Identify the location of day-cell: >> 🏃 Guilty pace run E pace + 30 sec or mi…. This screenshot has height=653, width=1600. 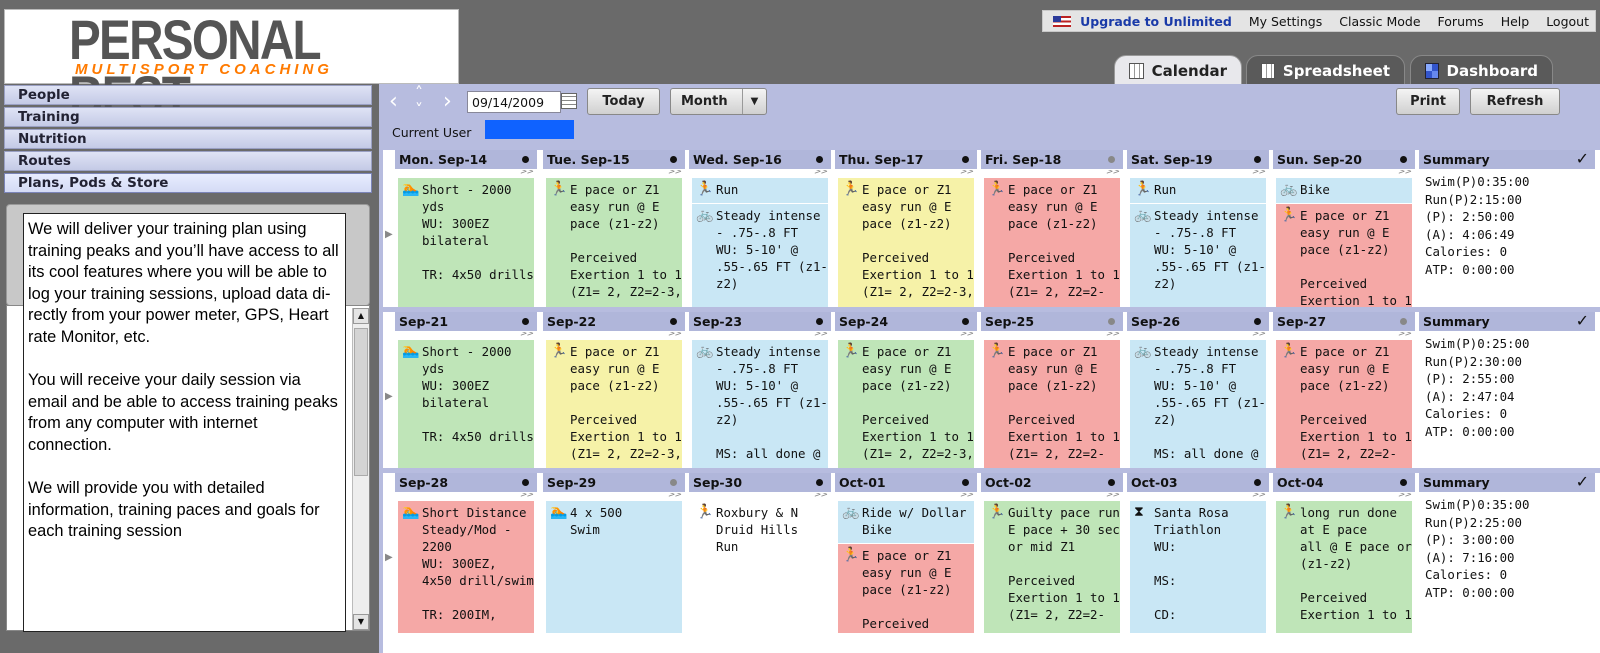
(1052, 563).